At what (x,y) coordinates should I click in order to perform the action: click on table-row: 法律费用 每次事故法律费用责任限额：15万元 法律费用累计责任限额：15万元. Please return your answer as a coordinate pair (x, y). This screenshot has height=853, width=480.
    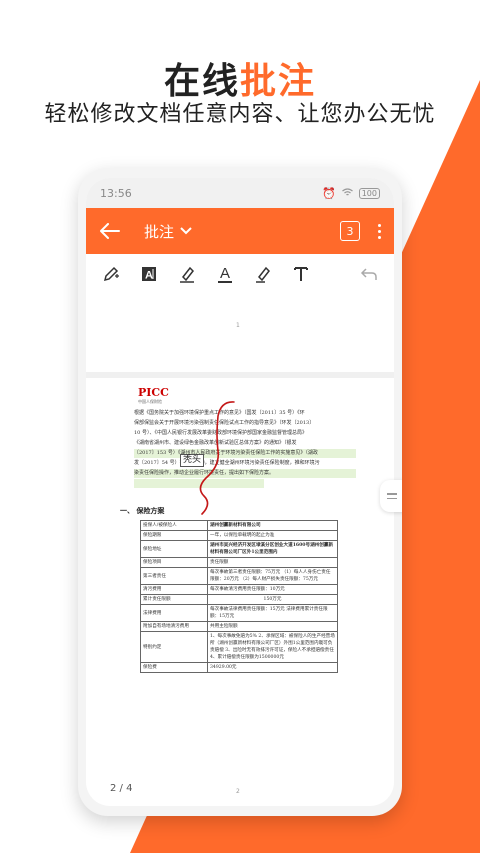
    Looking at the image, I should click on (239, 613).